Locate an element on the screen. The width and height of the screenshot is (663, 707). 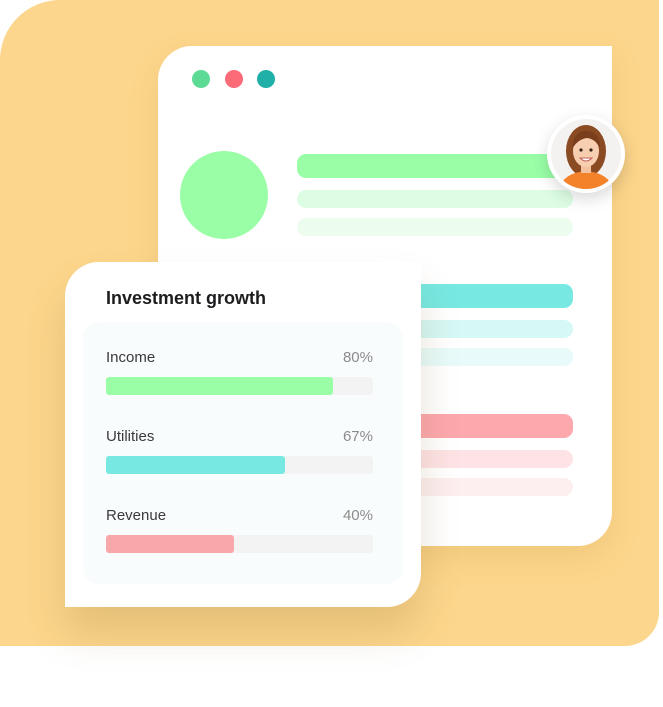
placeholder-heading-bar-green is located at coordinates (435, 166).